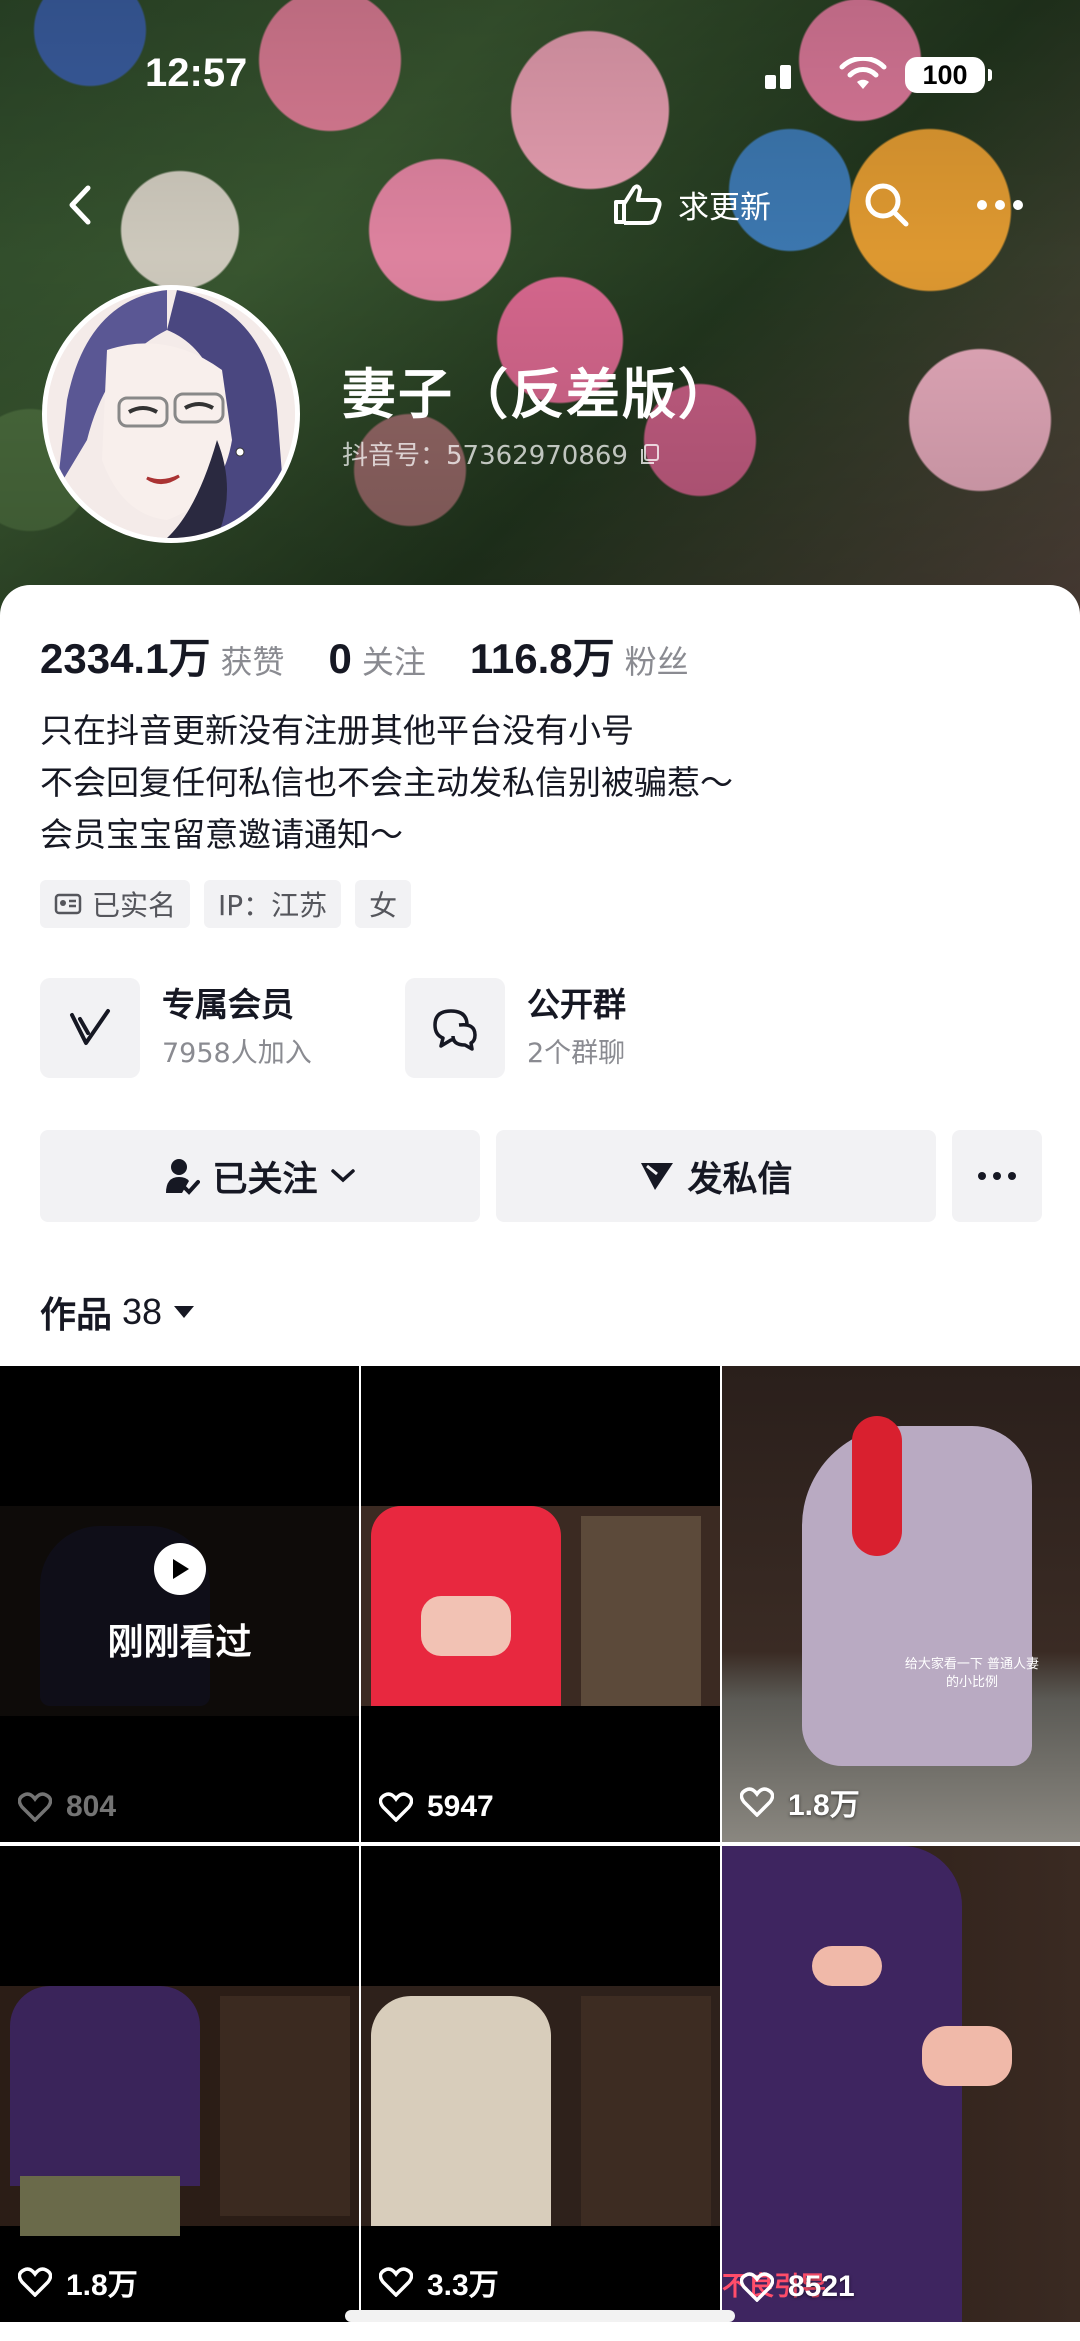 The height and width of the screenshot is (2341, 1080). I want to click on more-actions-button, so click(997, 1176).